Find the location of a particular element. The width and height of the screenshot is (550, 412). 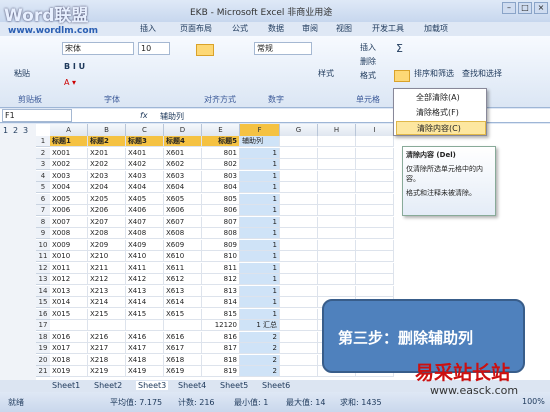

table-cell: X615 is located at coordinates (183, 314).